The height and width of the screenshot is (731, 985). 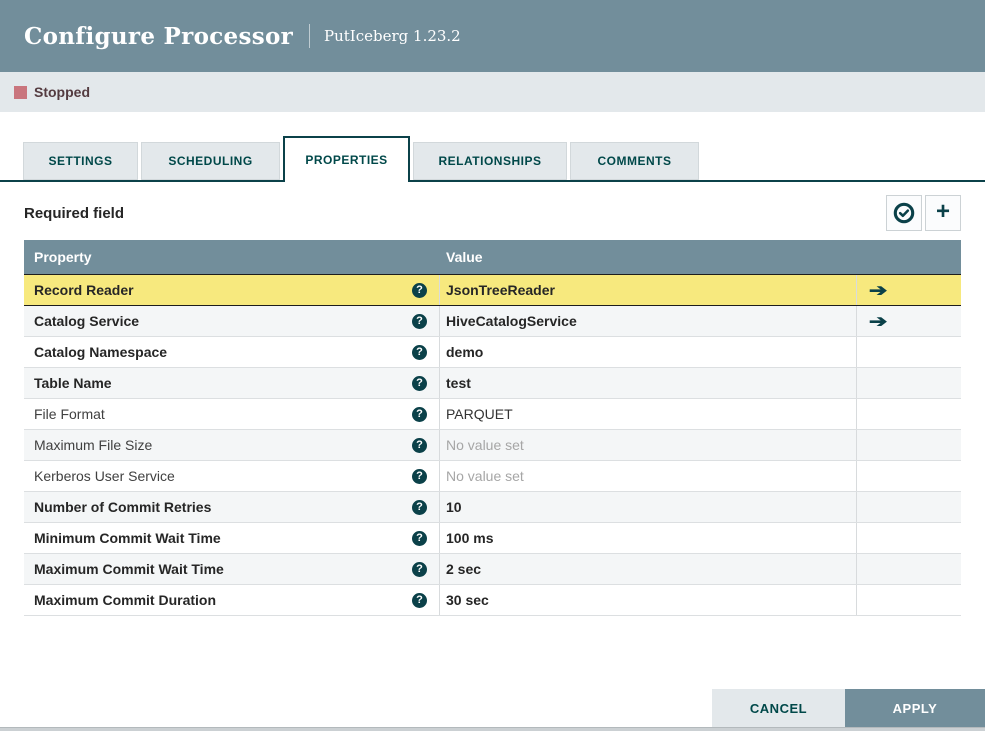 I want to click on property-value: 2 sec, so click(x=464, y=569).